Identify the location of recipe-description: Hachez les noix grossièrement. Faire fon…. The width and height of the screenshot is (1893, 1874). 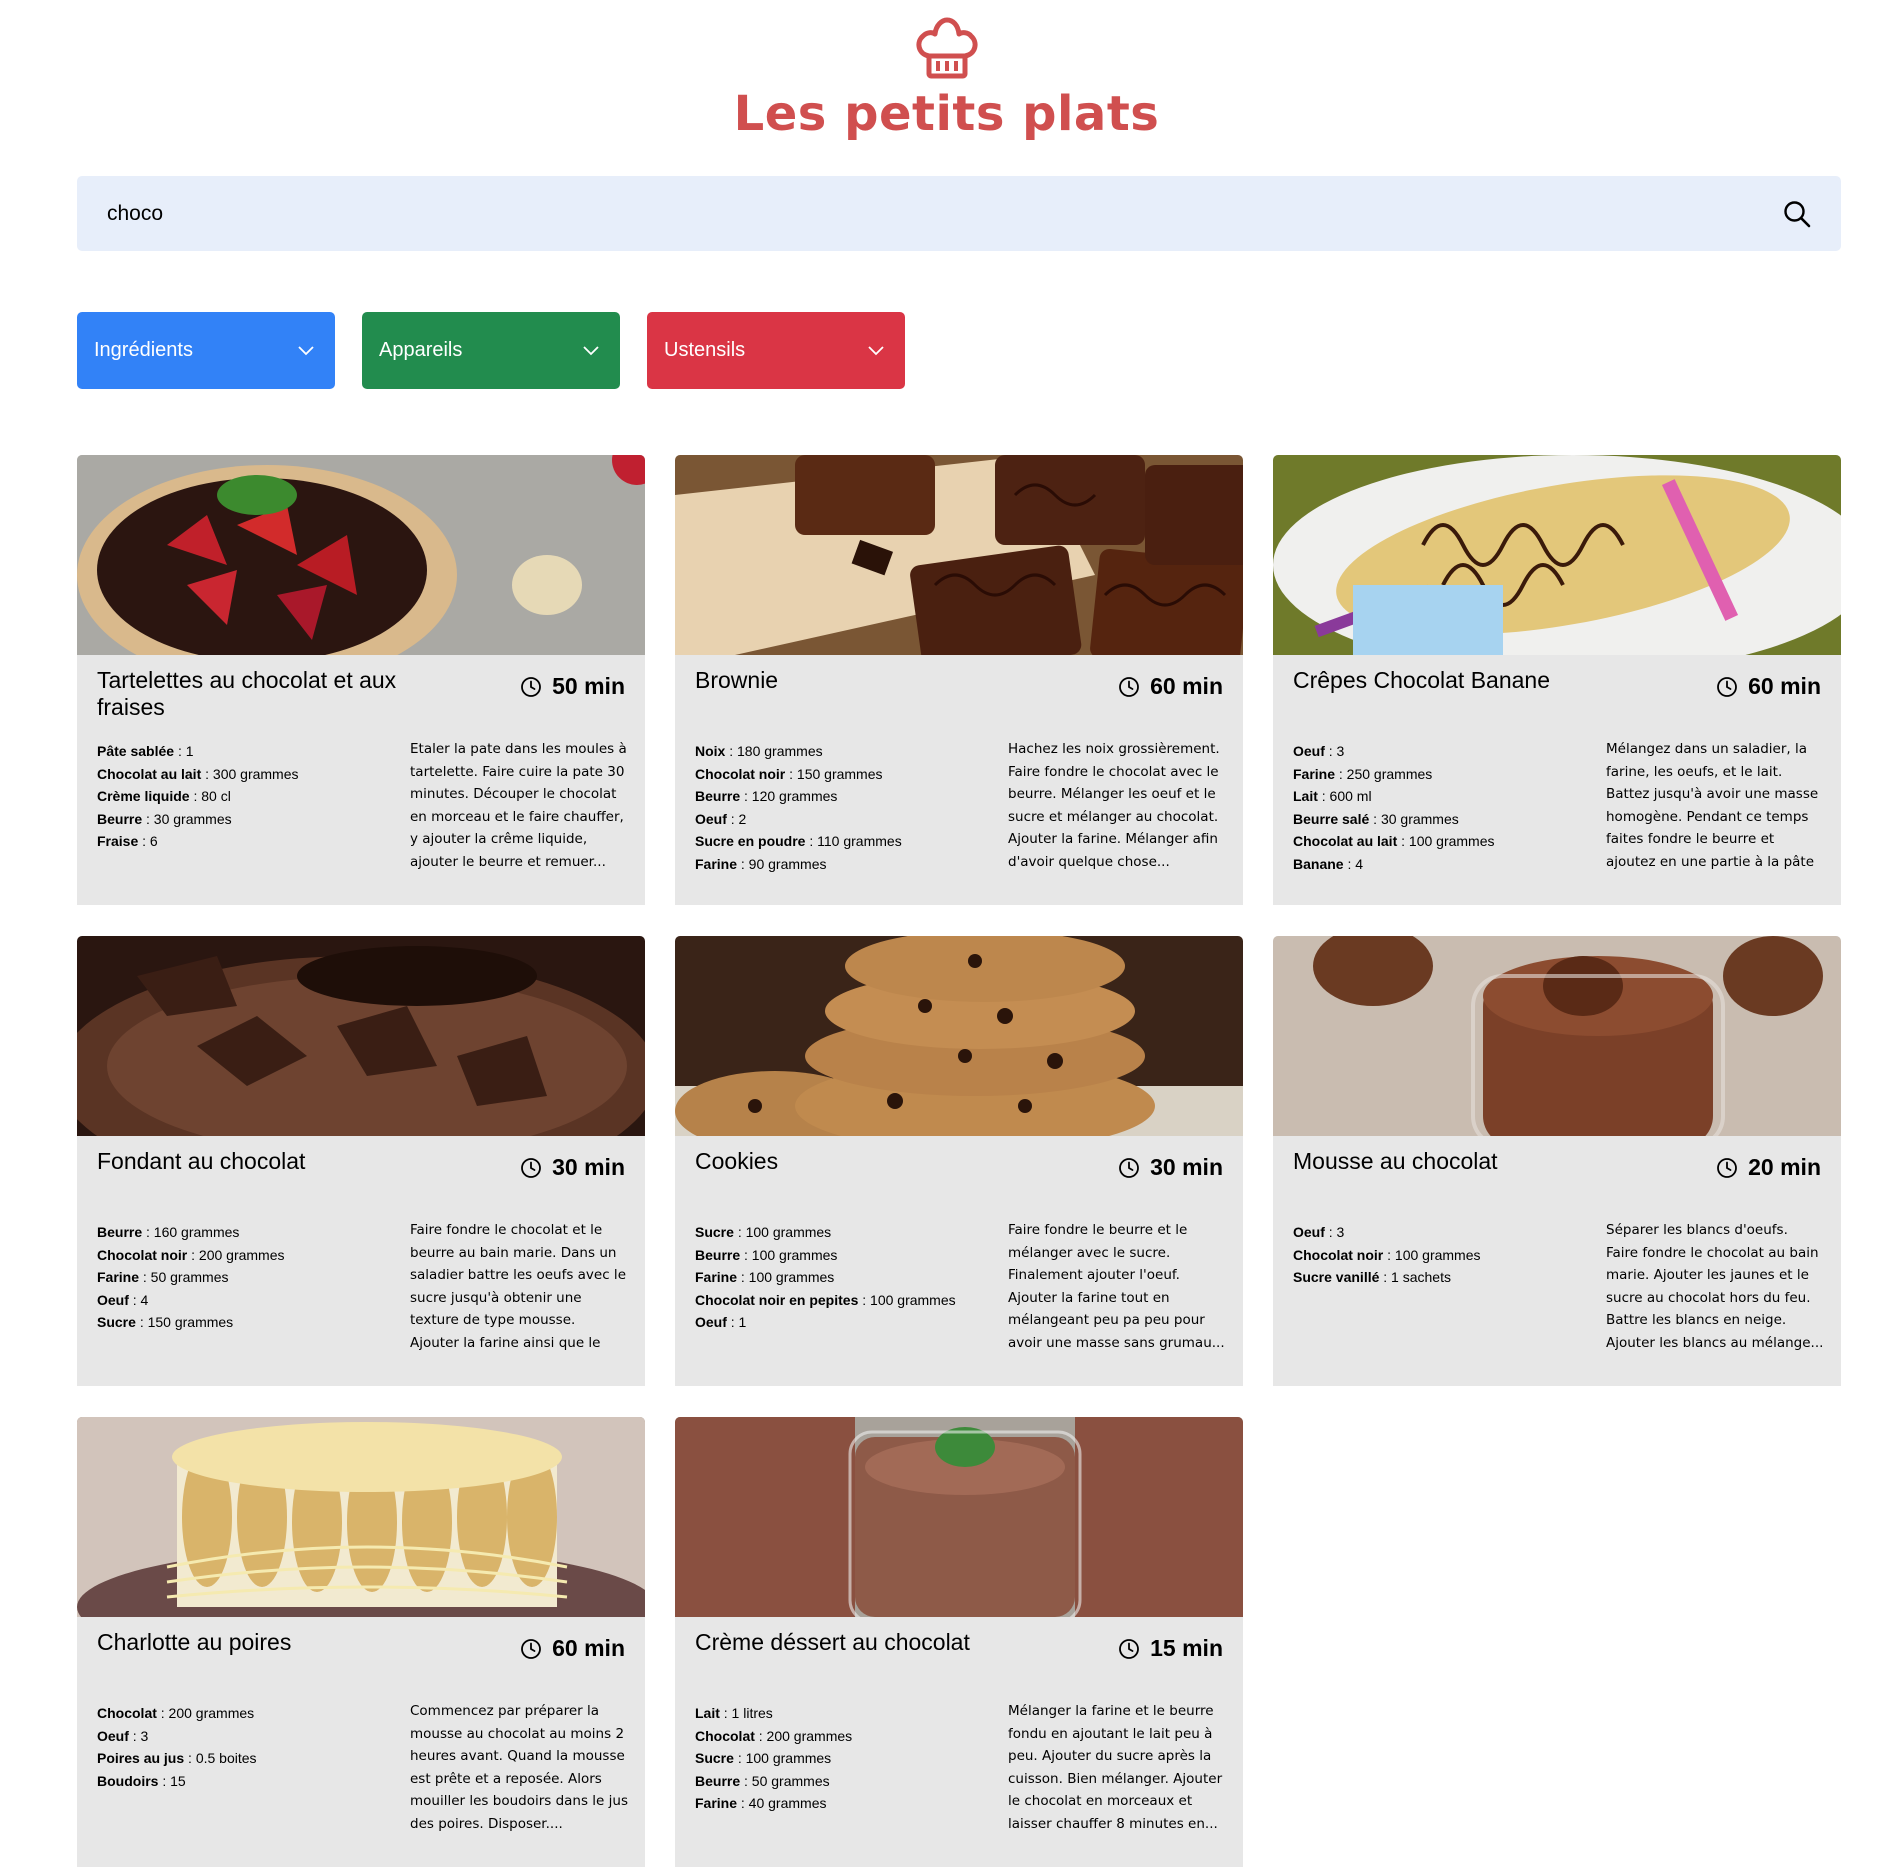
(1114, 805).